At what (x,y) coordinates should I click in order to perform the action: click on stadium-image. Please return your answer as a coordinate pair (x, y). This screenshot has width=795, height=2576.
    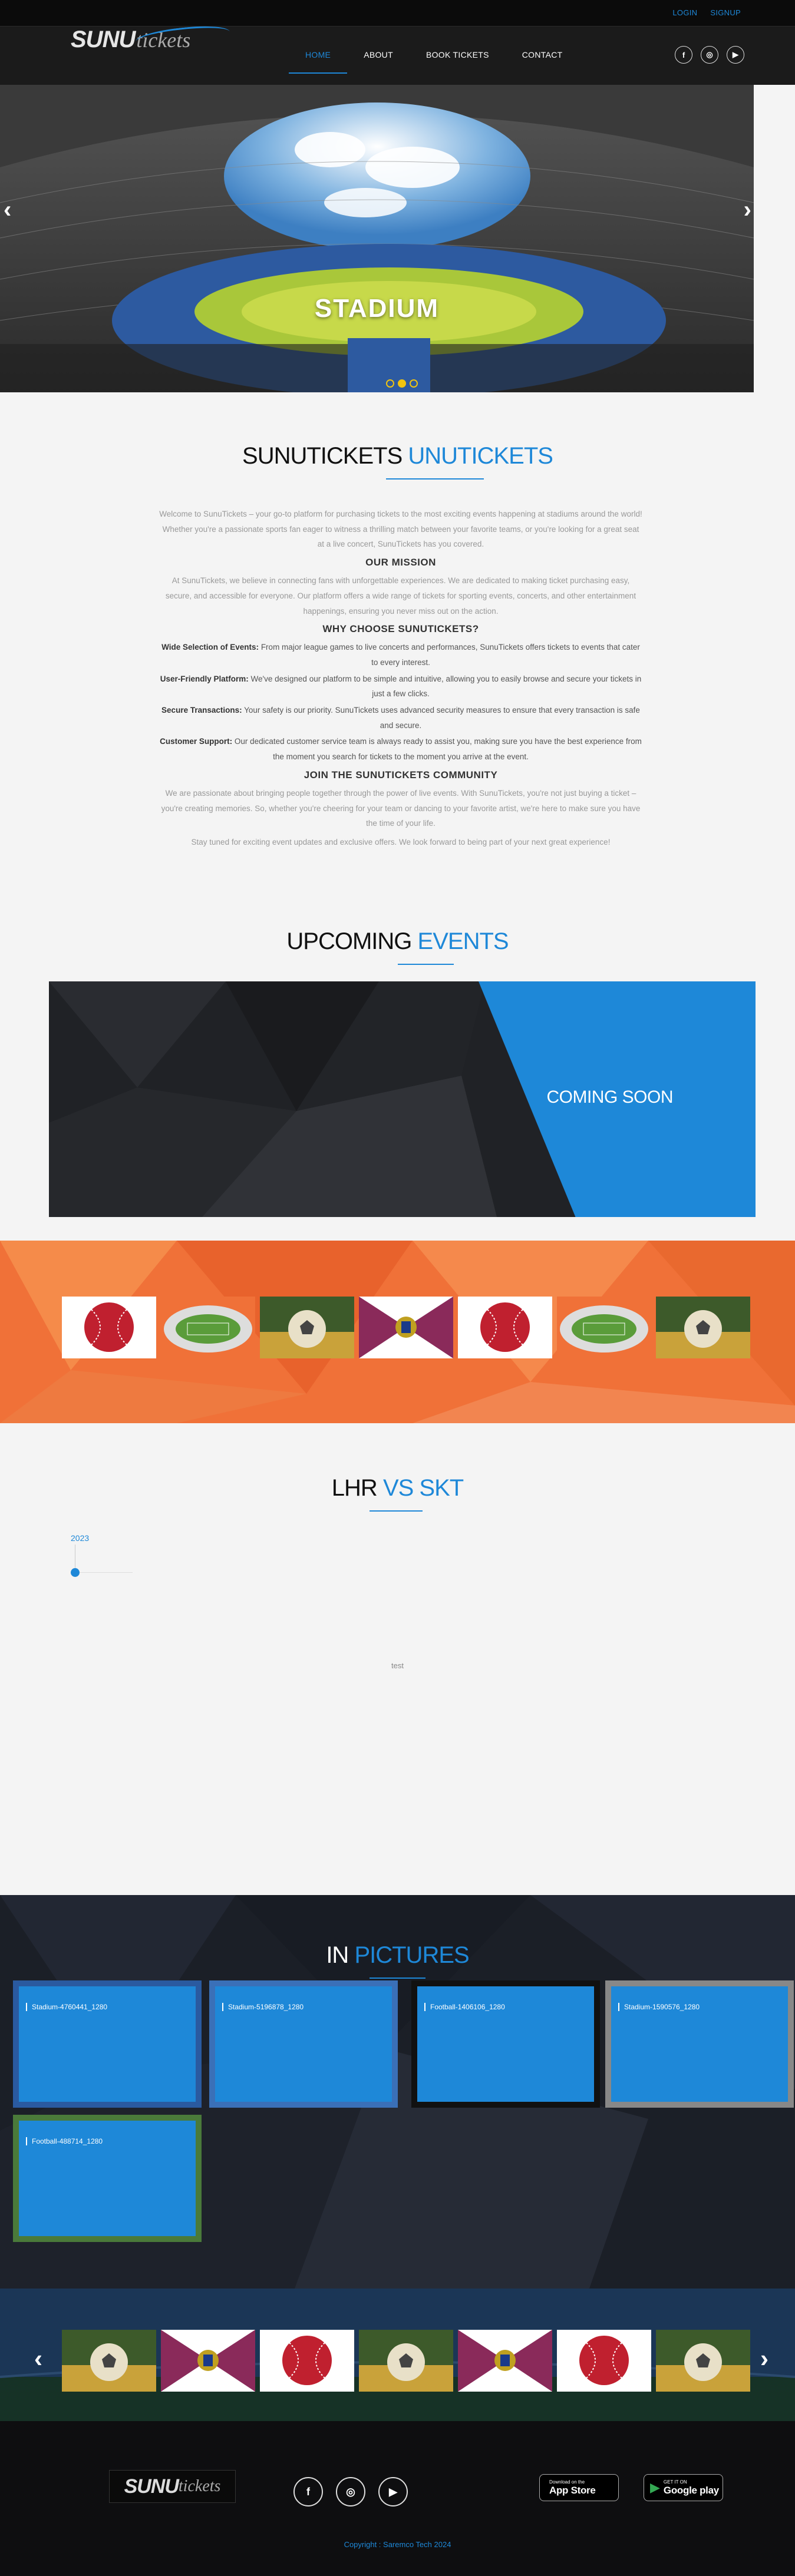
    Looking at the image, I should click on (377, 238).